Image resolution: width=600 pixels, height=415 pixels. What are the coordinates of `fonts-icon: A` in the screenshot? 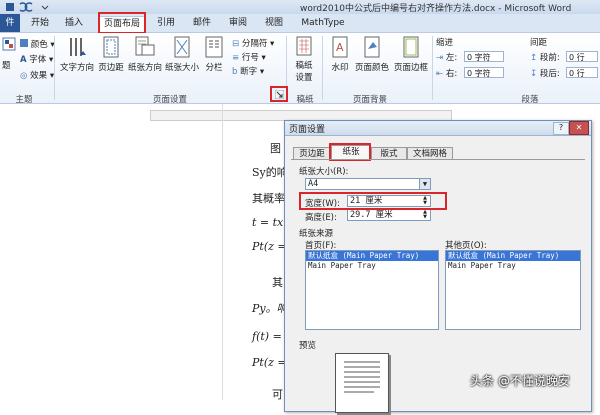 It's located at (23, 60).